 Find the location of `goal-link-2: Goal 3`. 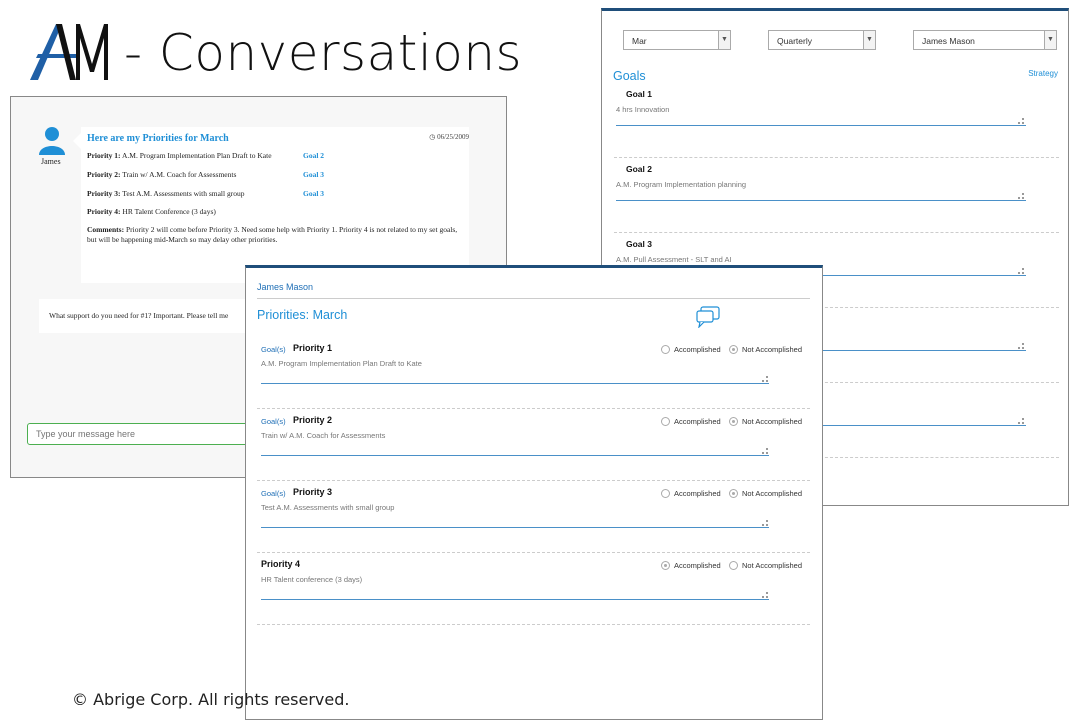

goal-link-2: Goal 3 is located at coordinates (313, 174).